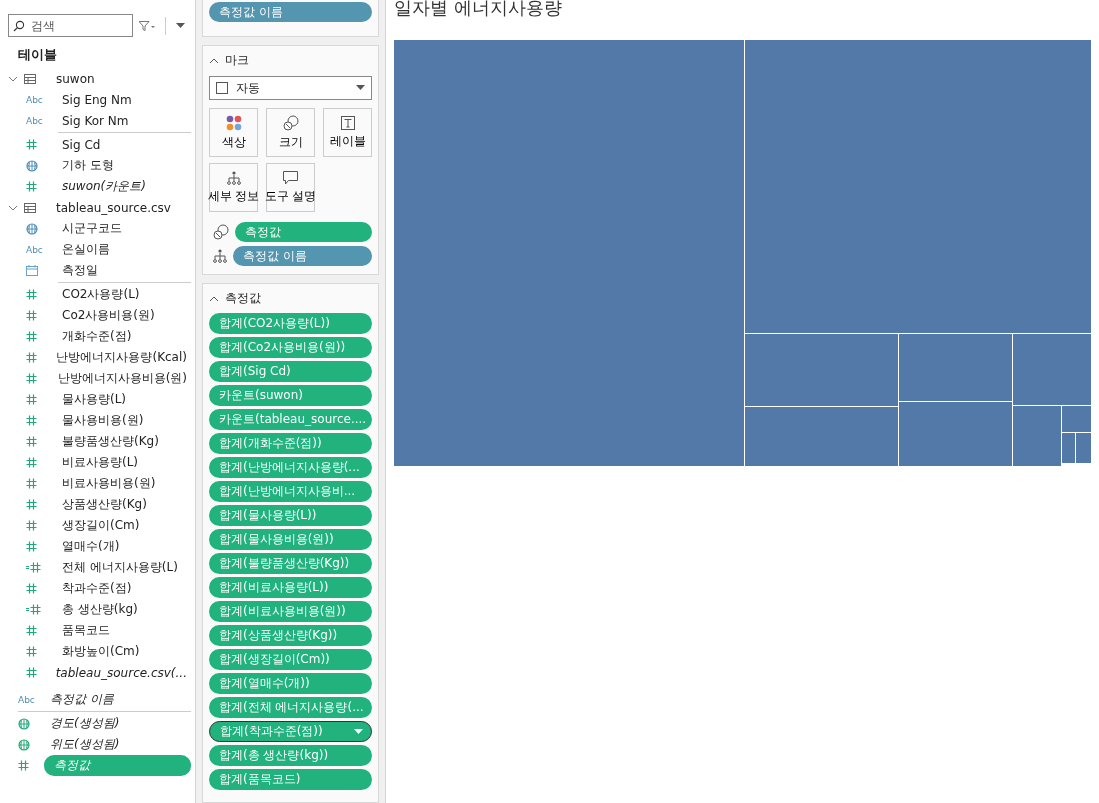 The image size is (1099, 803). I want to click on field-item: 측정일, so click(80, 270).